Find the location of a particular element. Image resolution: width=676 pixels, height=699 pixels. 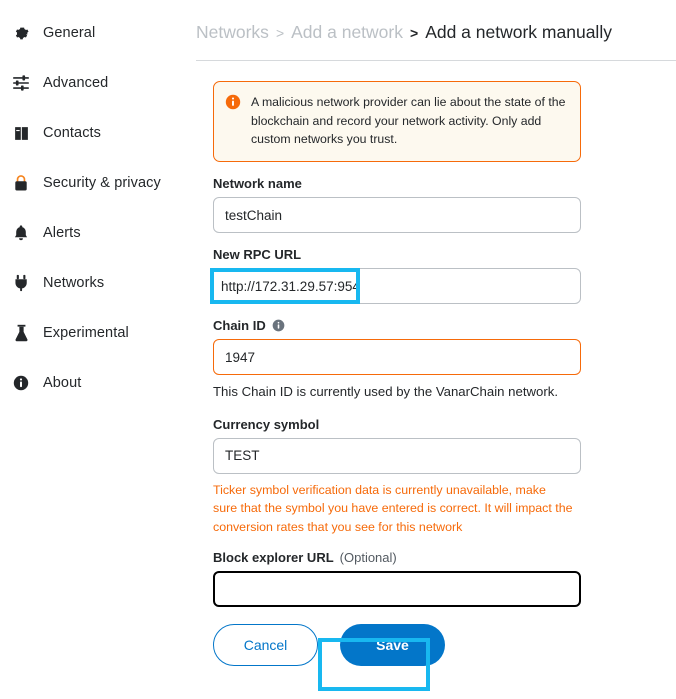

sidebar-item-contacts: Contacts is located at coordinates (90, 133).